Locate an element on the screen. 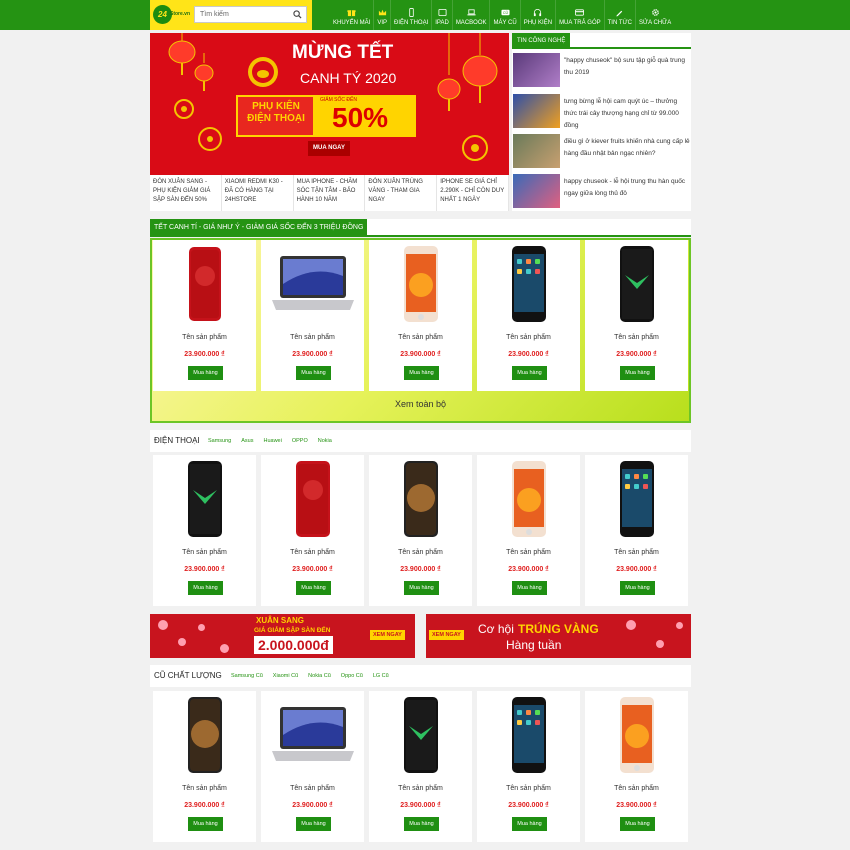 This screenshot has height=850, width=850. brand-tag: Nokia Cũ is located at coordinates (319, 676).